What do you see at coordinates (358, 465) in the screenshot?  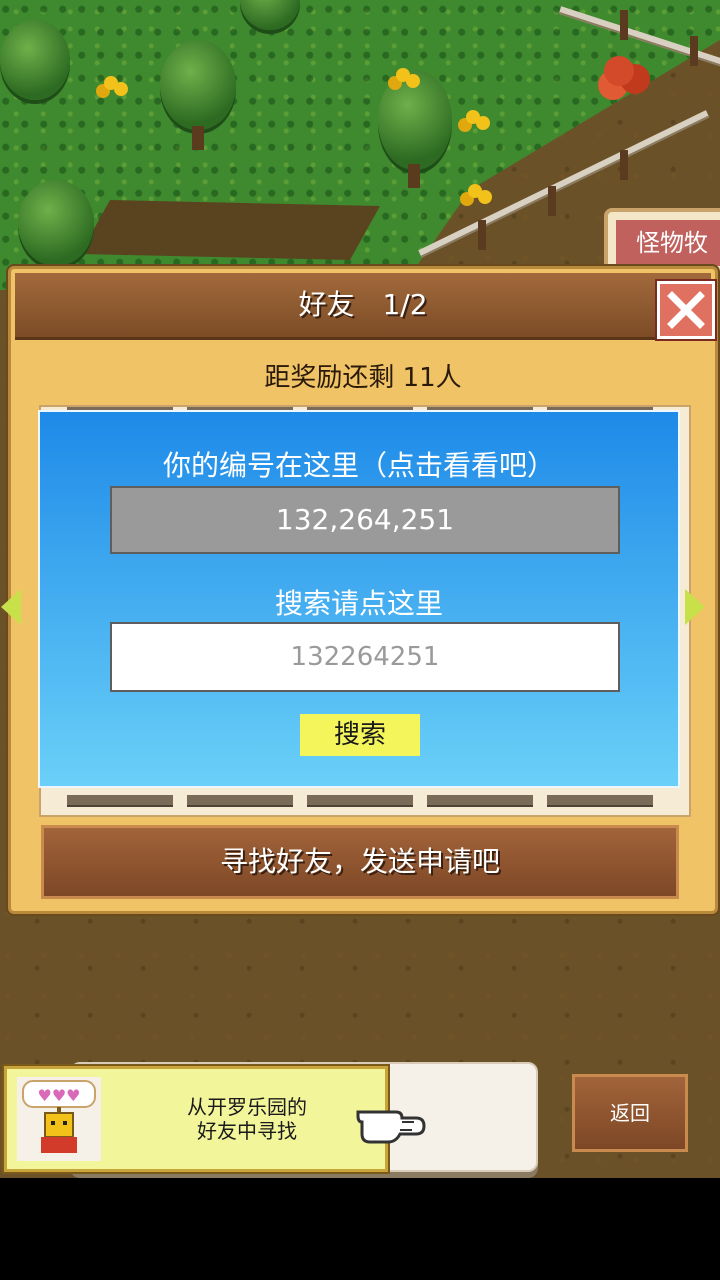 I see `my-id-caption: 你的编号在这里（点击看看吧）` at bounding box center [358, 465].